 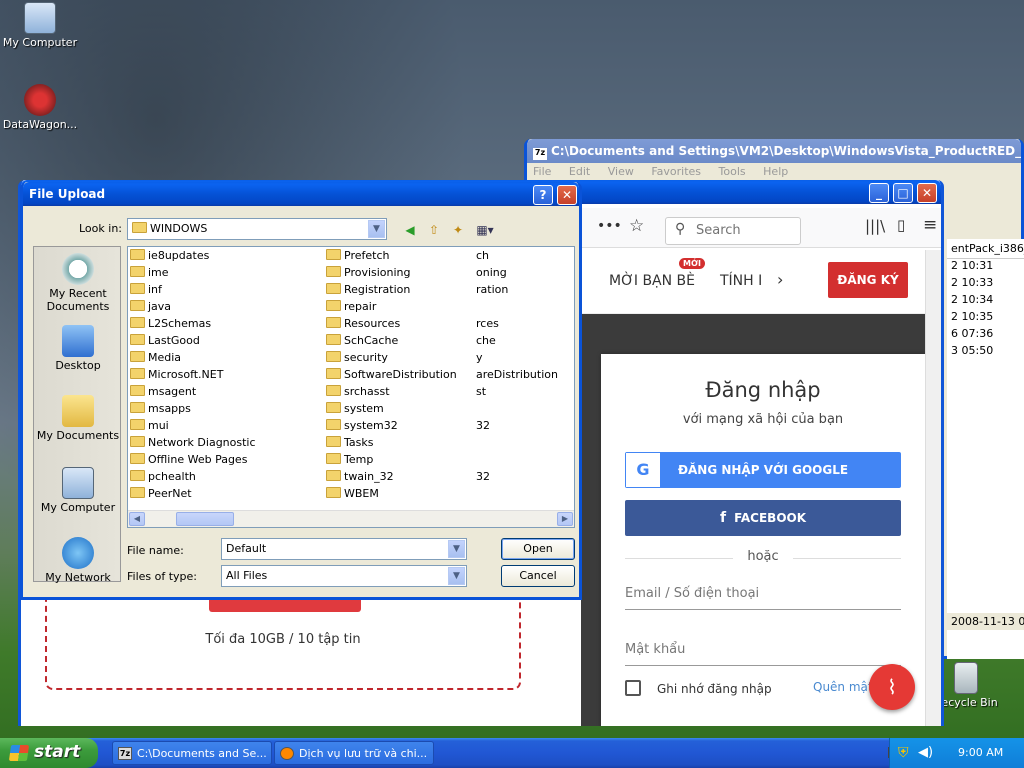 I want to click on dialog-close-button: ✕, so click(x=567, y=195).